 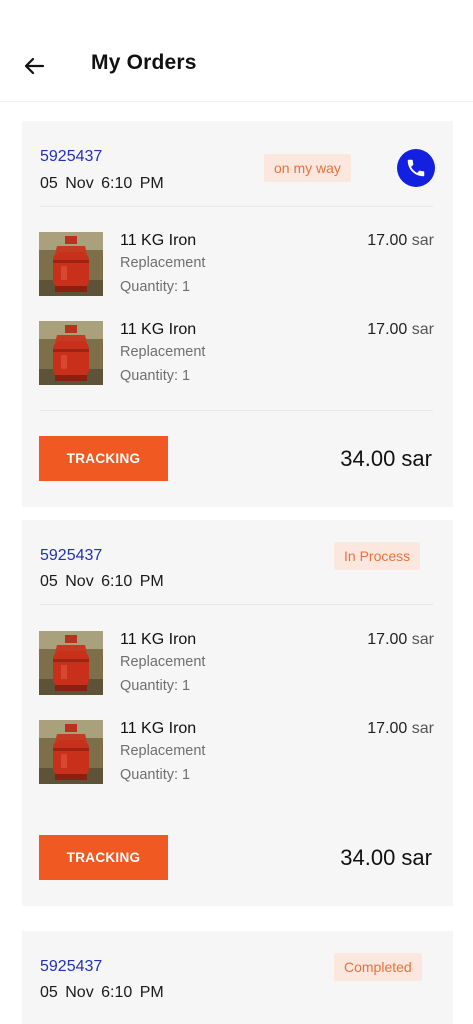 What do you see at coordinates (237, 977) in the screenshot?
I see `order-card: 5925437 05 Nov 6:10 PM Completed` at bounding box center [237, 977].